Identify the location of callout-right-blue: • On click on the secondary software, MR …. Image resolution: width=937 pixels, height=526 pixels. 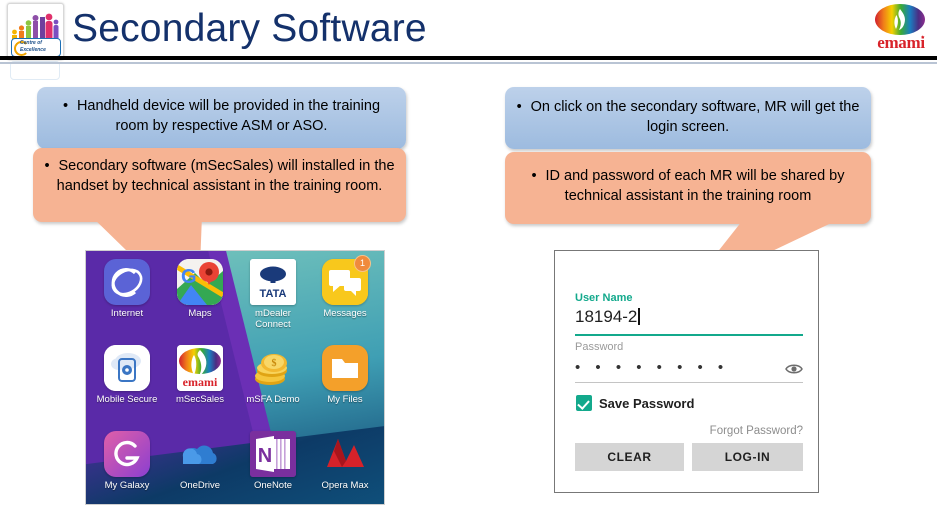
(688, 118).